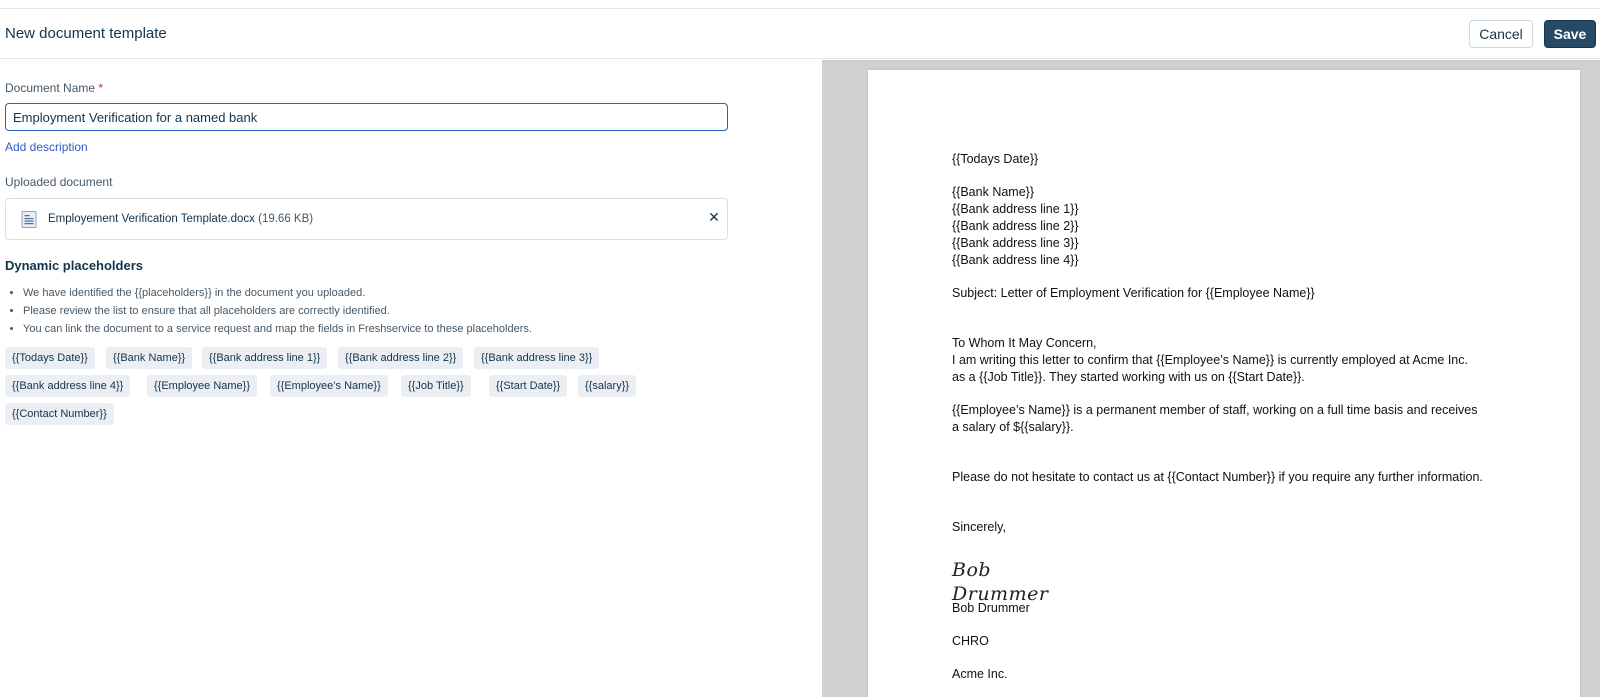 This screenshot has height=697, width=1600. Describe the element at coordinates (1015, 209) in the screenshot. I see `letter-address-line: {{Bank address line 1}}` at that location.